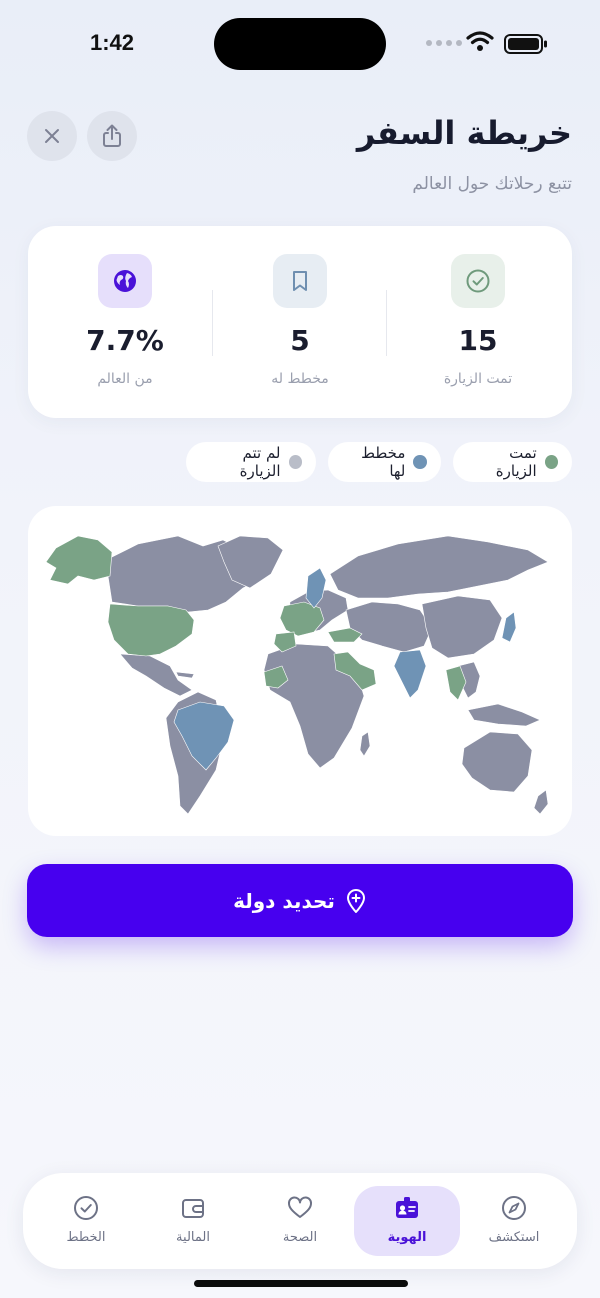 The height and width of the screenshot is (1298, 600). I want to click on id-badge-icon, so click(407, 1207).